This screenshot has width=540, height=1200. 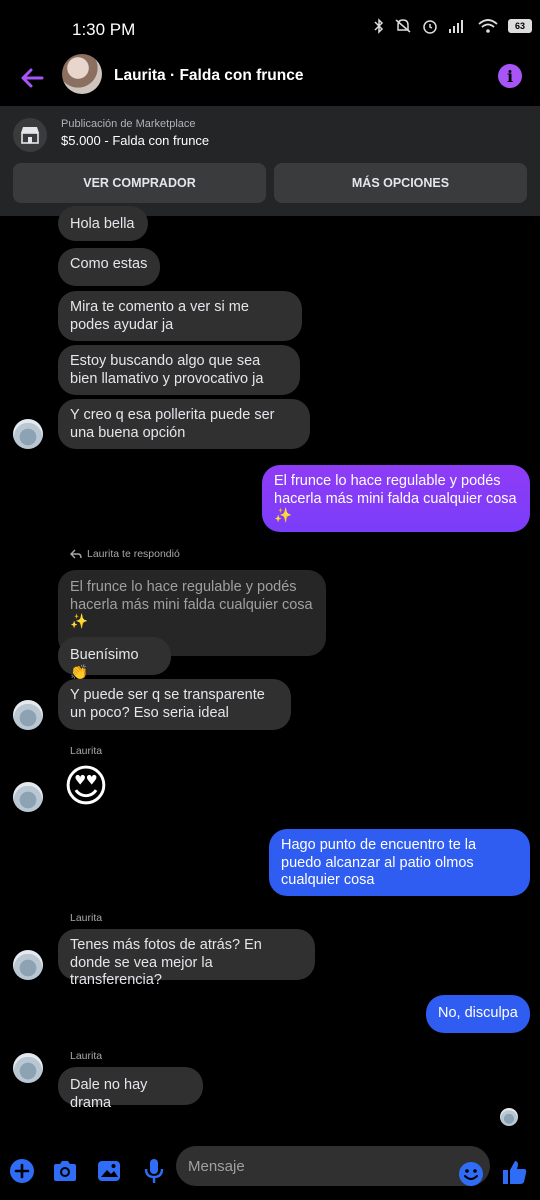 What do you see at coordinates (104, 29) in the screenshot?
I see `status-time: 1:30 PM` at bounding box center [104, 29].